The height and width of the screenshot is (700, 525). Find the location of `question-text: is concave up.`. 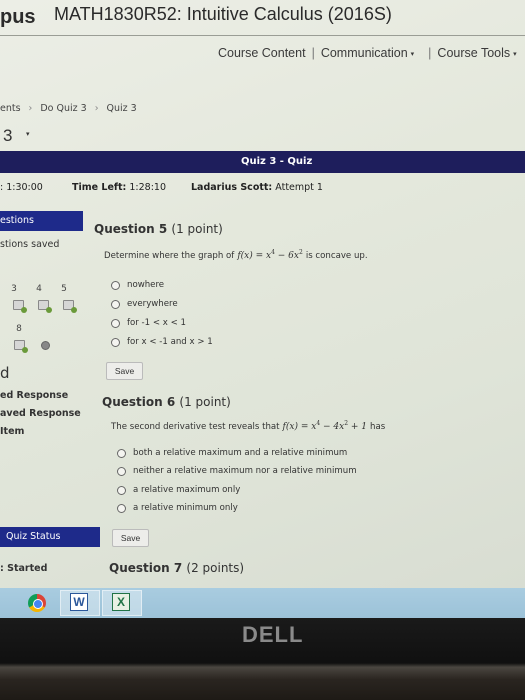

question-text: is concave up. is located at coordinates (336, 256).